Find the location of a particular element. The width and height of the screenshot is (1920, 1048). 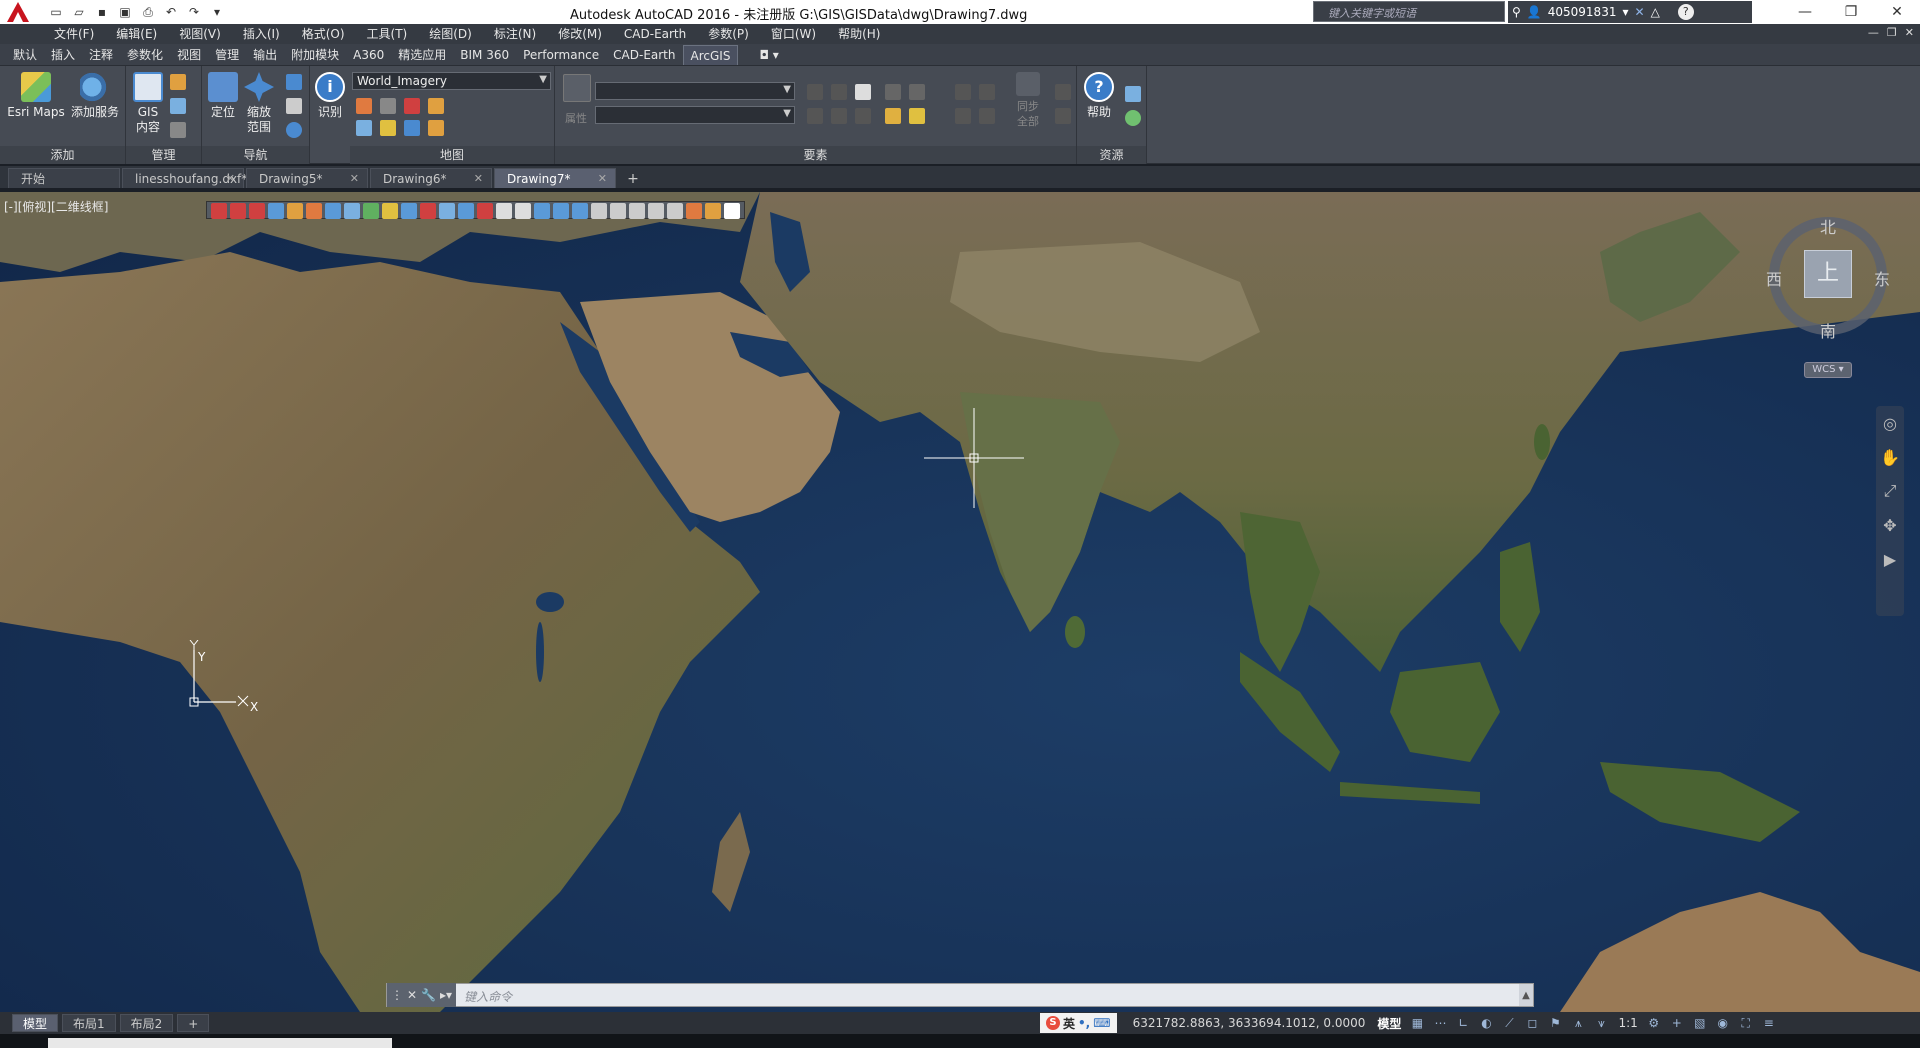

add-service-button: 添加服务 is located at coordinates (95, 96).